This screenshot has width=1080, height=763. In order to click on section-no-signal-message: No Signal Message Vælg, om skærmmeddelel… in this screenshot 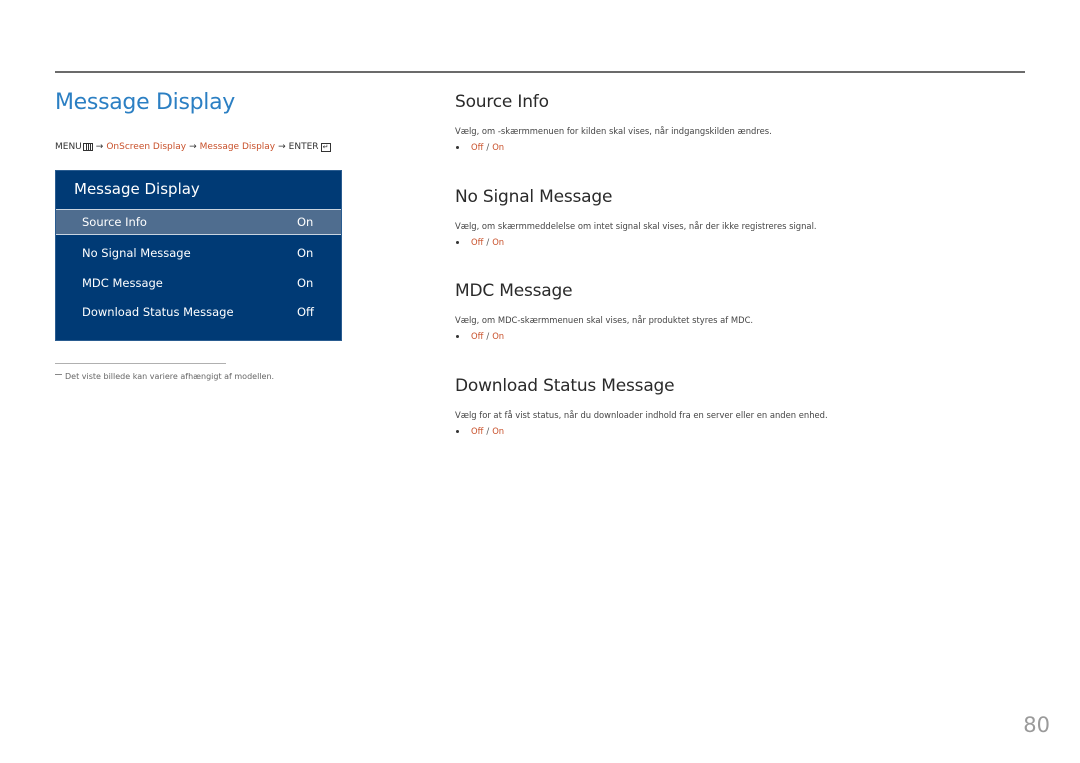, I will do `click(636, 217)`.